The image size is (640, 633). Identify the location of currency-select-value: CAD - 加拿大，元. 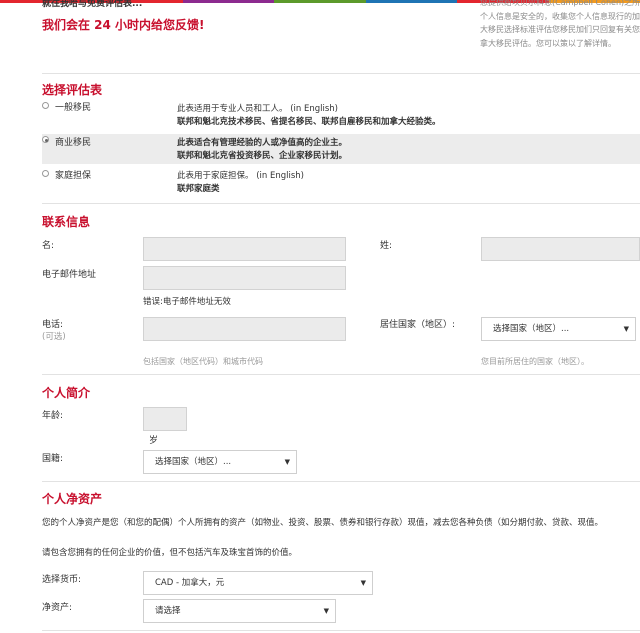
(190, 583).